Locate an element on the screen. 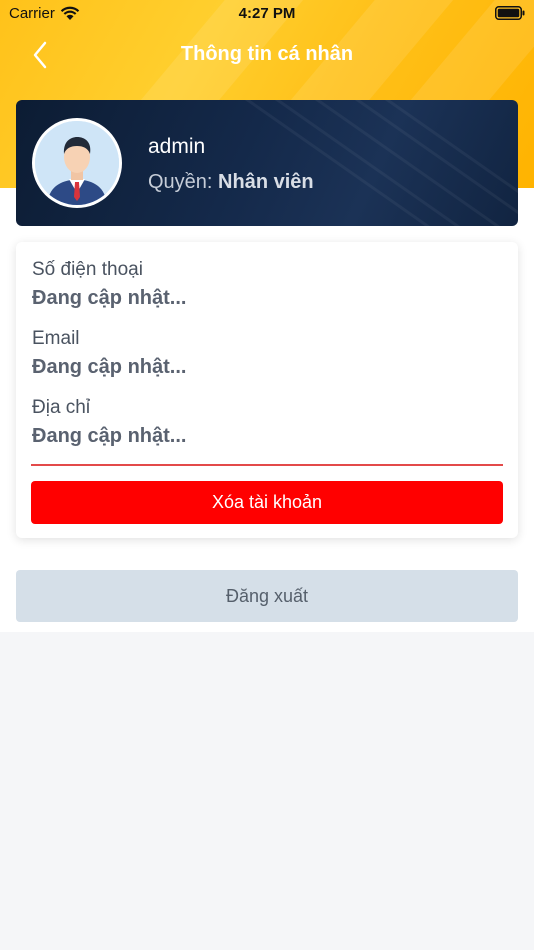  role: Quyền: Nhân viên is located at coordinates (231, 182).